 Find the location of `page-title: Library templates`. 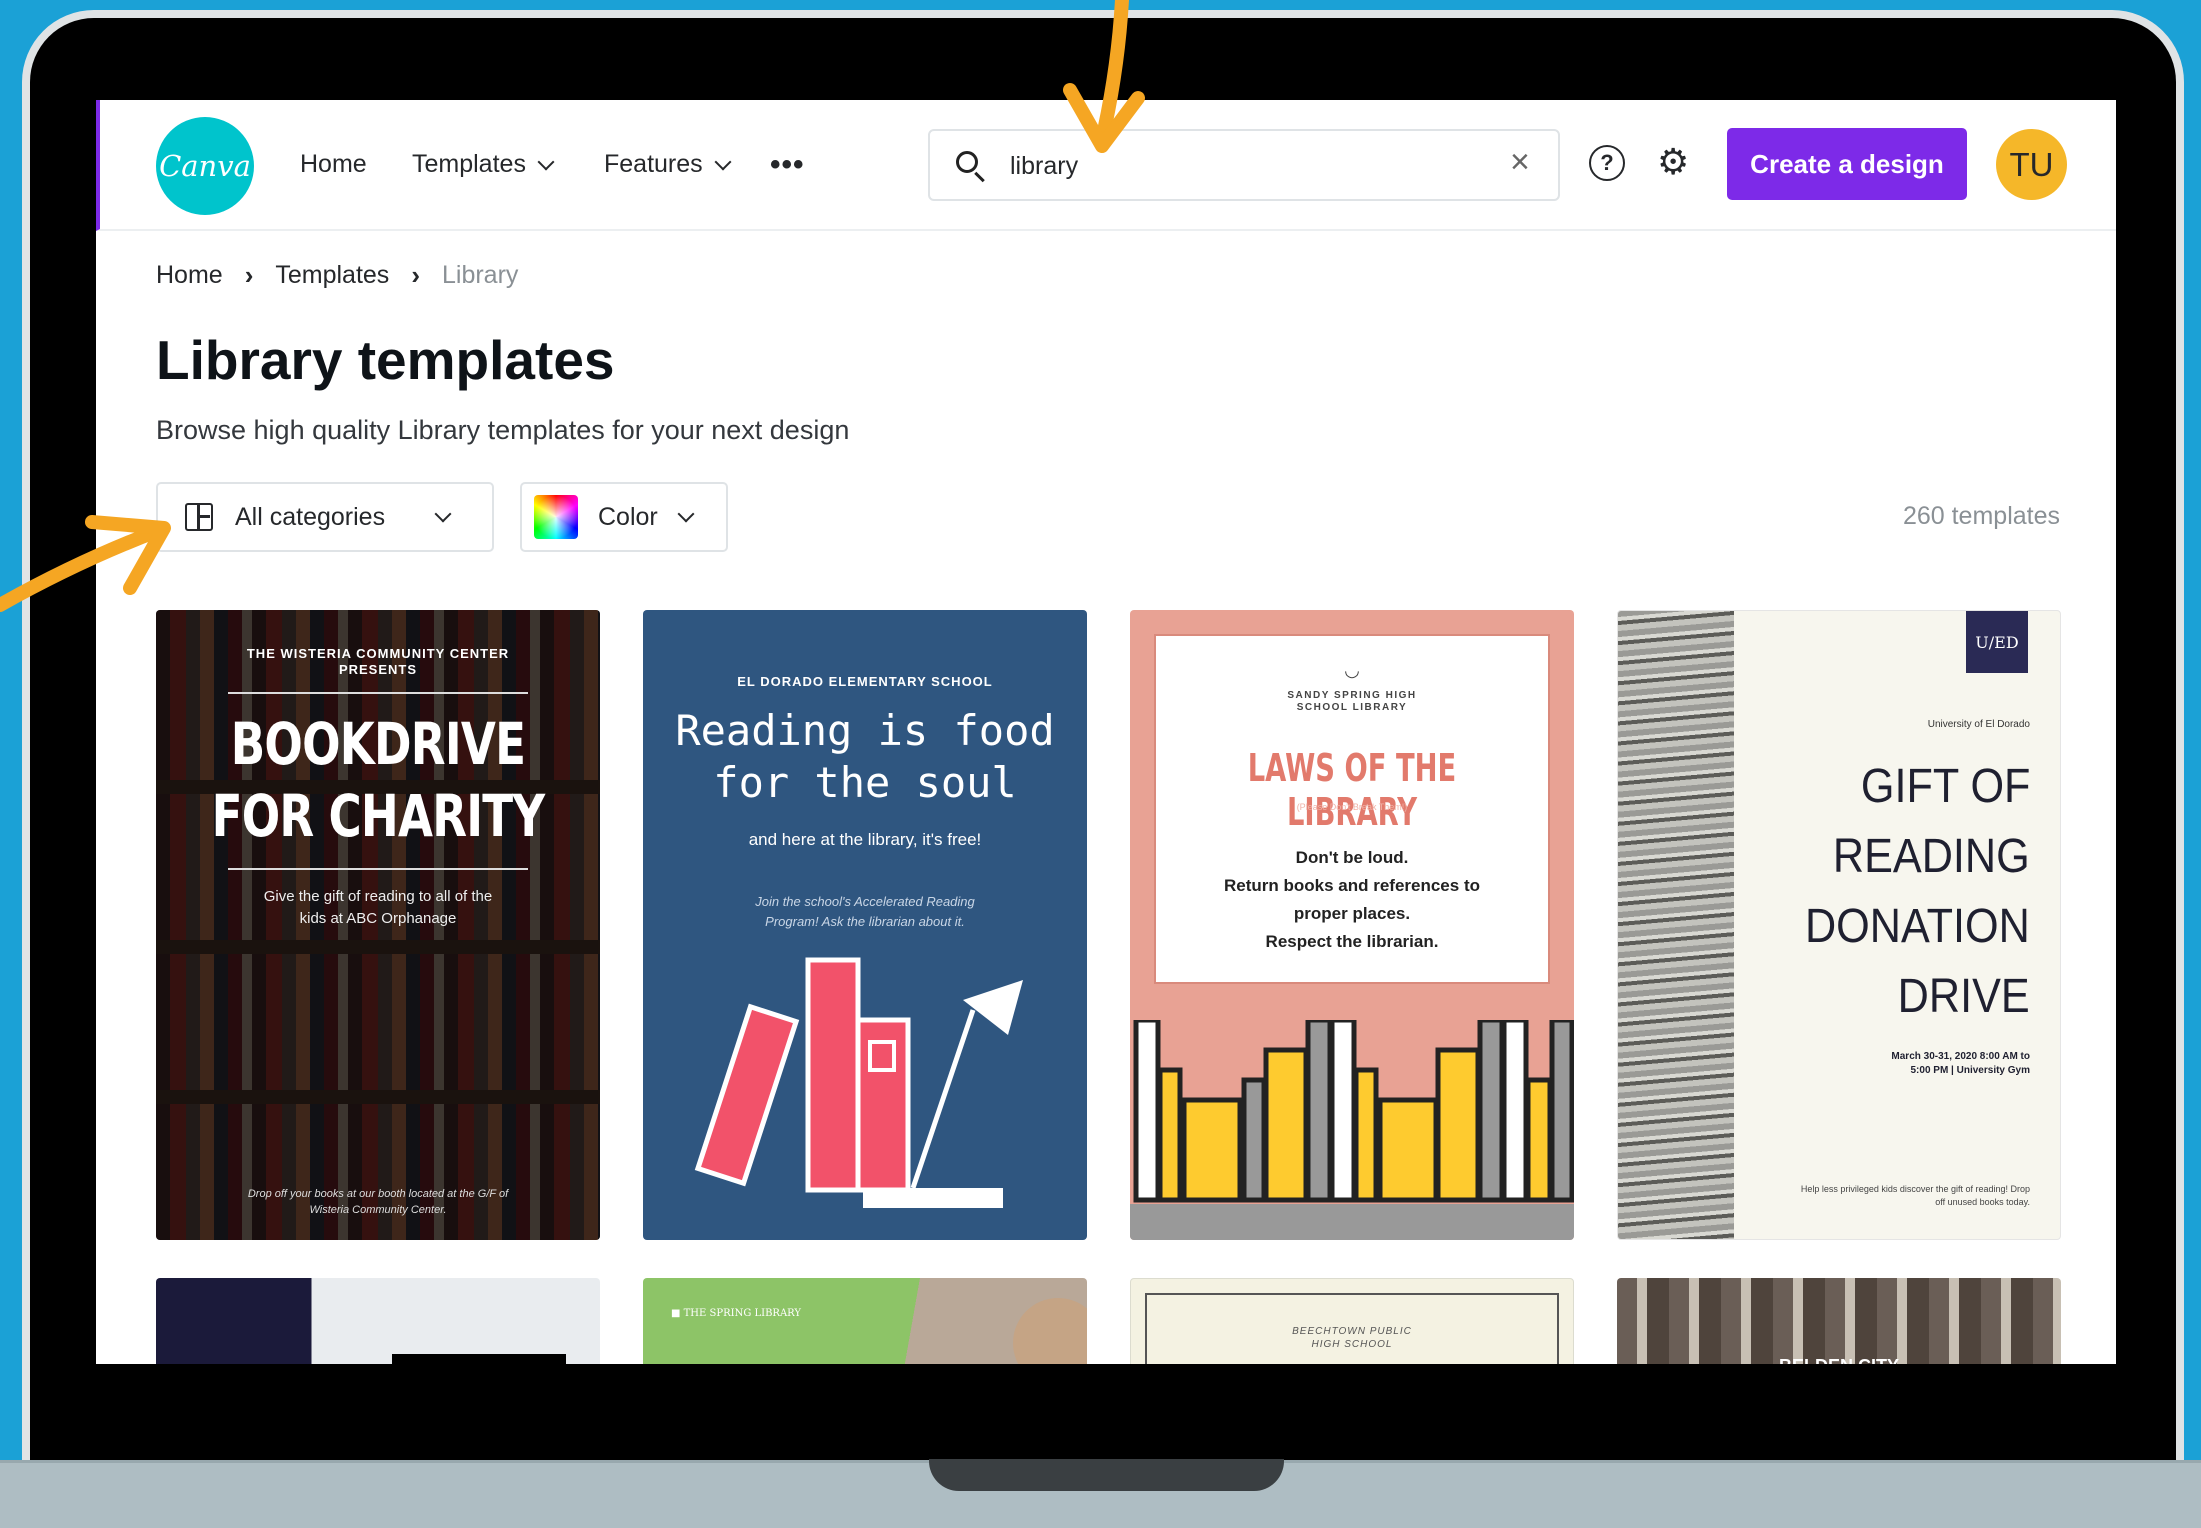

page-title: Library templates is located at coordinates (385, 360).